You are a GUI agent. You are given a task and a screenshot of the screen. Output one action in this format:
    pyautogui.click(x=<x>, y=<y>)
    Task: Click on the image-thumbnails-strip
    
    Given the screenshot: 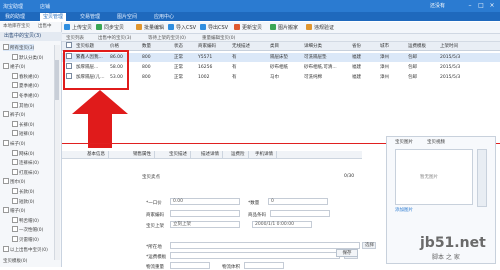 What is the action you would take?
    pyautogui.click(x=482, y=178)
    